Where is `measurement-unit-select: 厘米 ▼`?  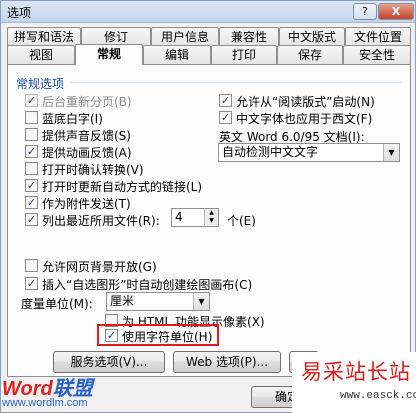 measurement-unit-select: 厘米 ▼ is located at coordinates (158, 301).